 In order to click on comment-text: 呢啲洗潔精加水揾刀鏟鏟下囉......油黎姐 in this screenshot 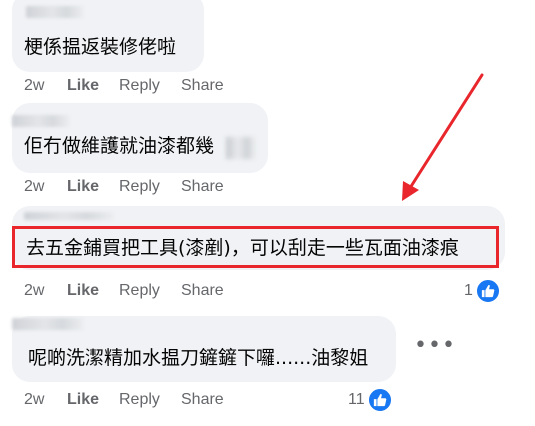, I will do `click(198, 358)`.